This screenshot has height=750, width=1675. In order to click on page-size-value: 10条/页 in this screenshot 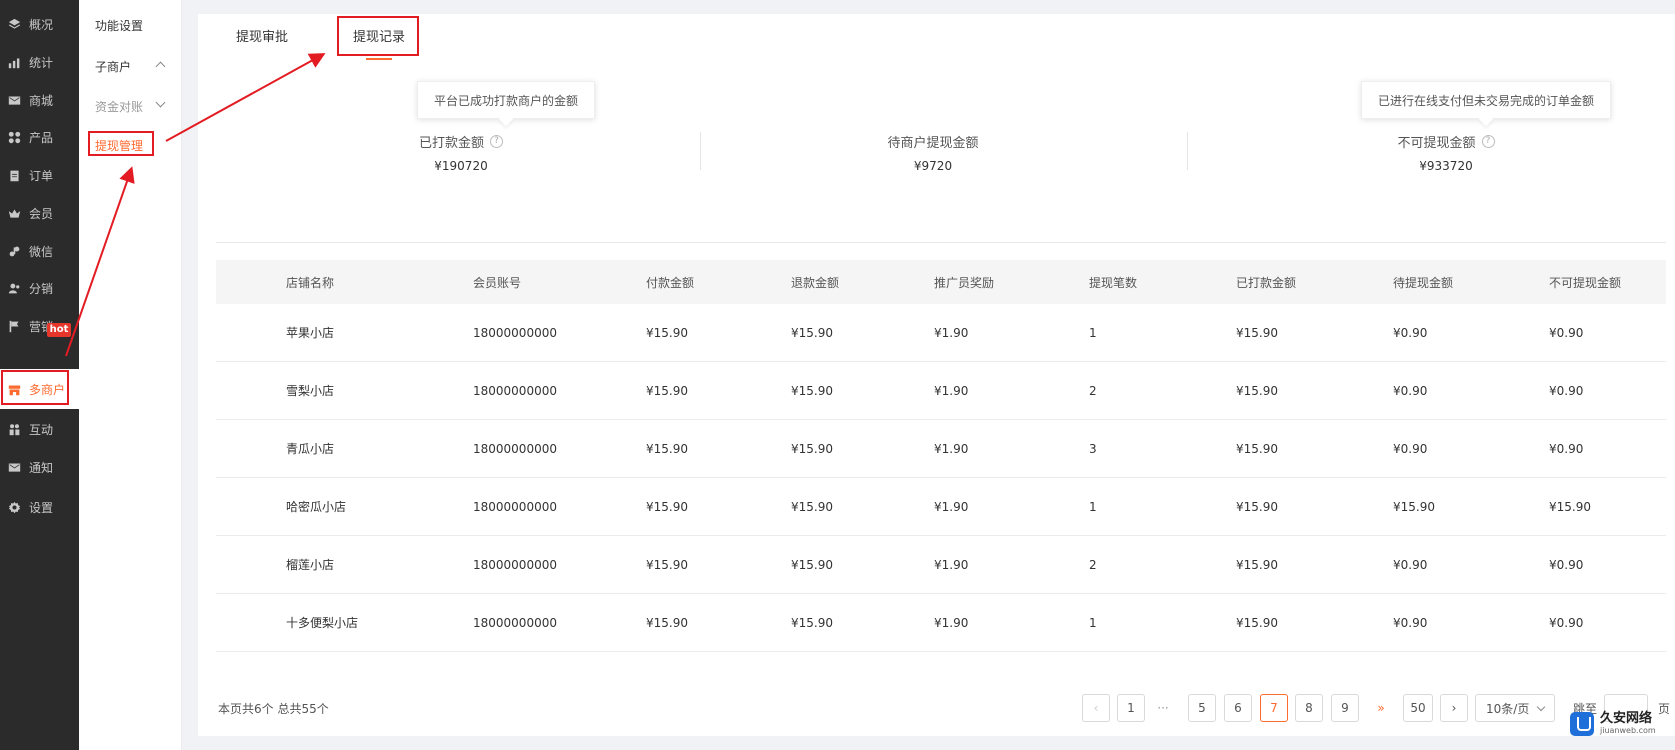, I will do `click(1508, 708)`.